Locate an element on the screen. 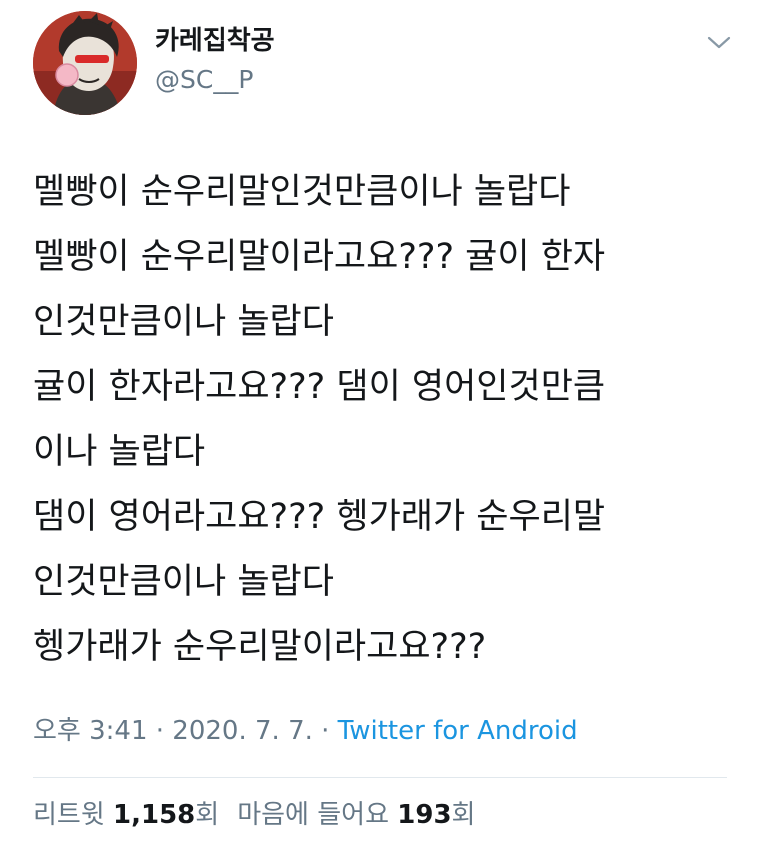 This screenshot has height=846, width=760. retweets-stat: 리트윗 1,158회 is located at coordinates (126, 815).